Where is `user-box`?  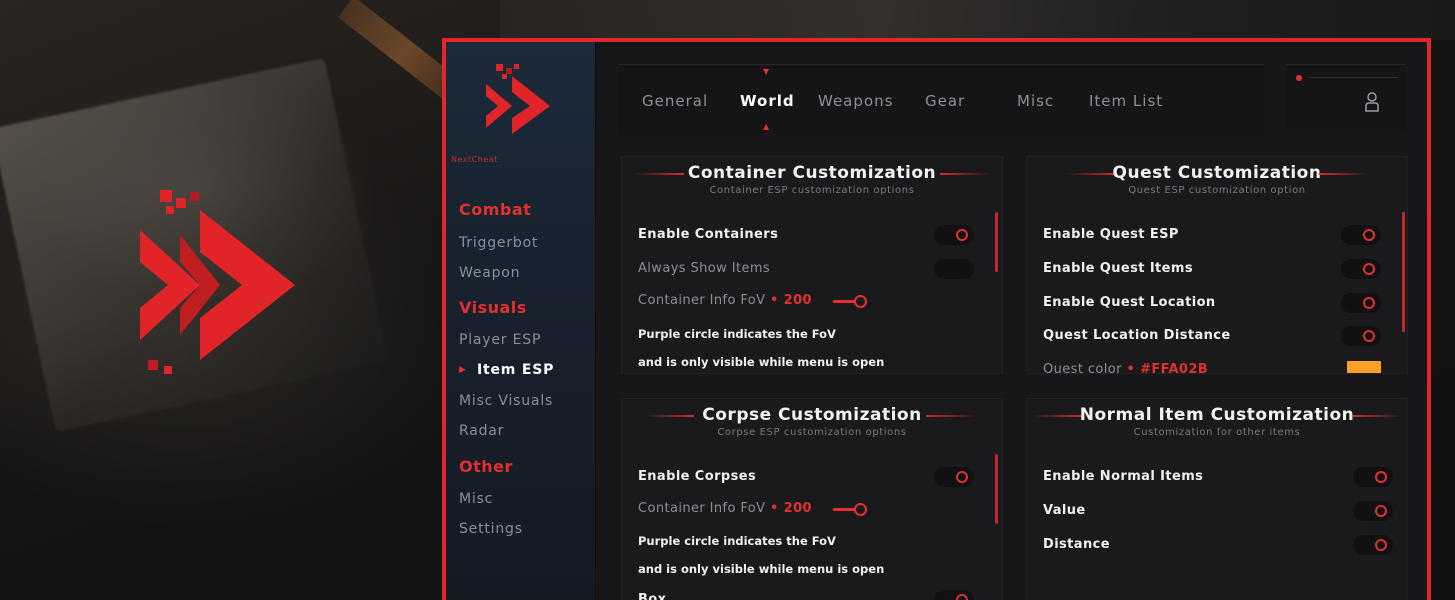 user-box is located at coordinates (1346, 97).